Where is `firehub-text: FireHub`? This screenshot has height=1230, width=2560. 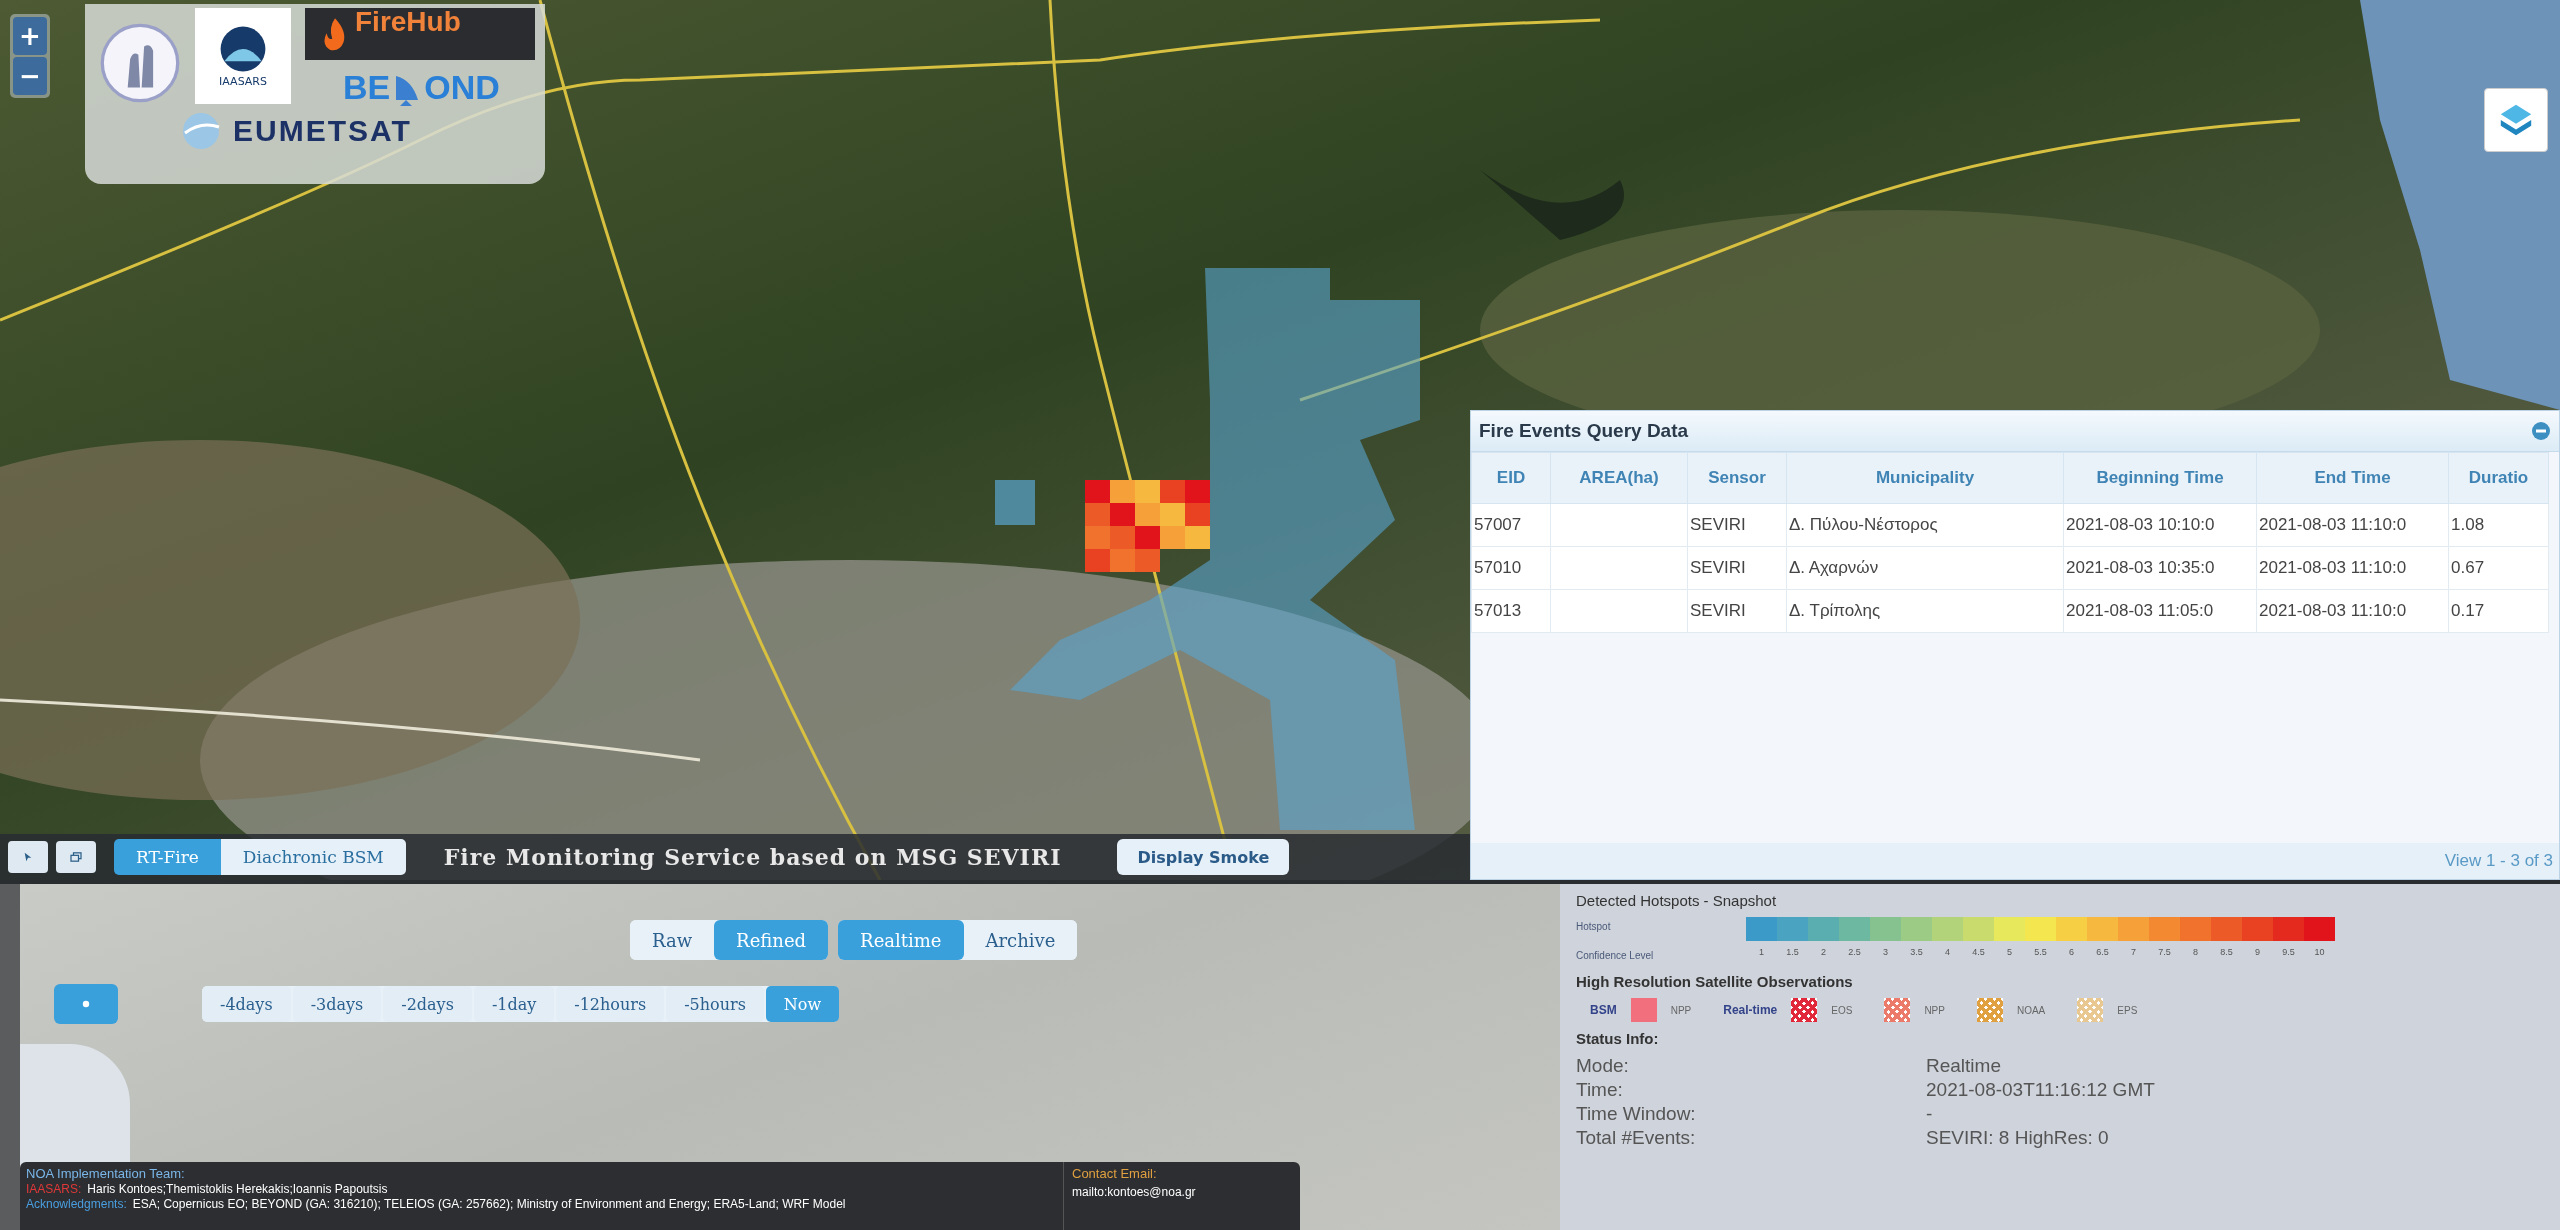 firehub-text: FireHub is located at coordinates (408, 22).